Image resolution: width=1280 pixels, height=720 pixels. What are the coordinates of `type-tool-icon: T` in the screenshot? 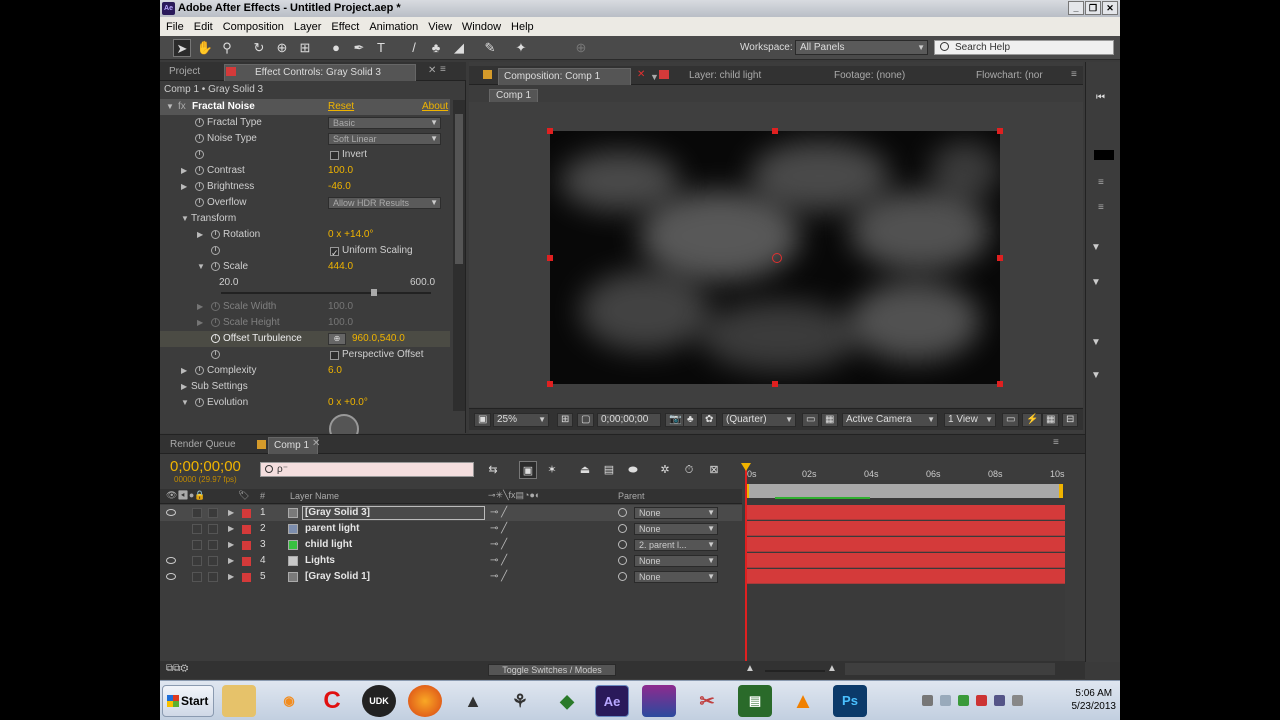 It's located at (381, 48).